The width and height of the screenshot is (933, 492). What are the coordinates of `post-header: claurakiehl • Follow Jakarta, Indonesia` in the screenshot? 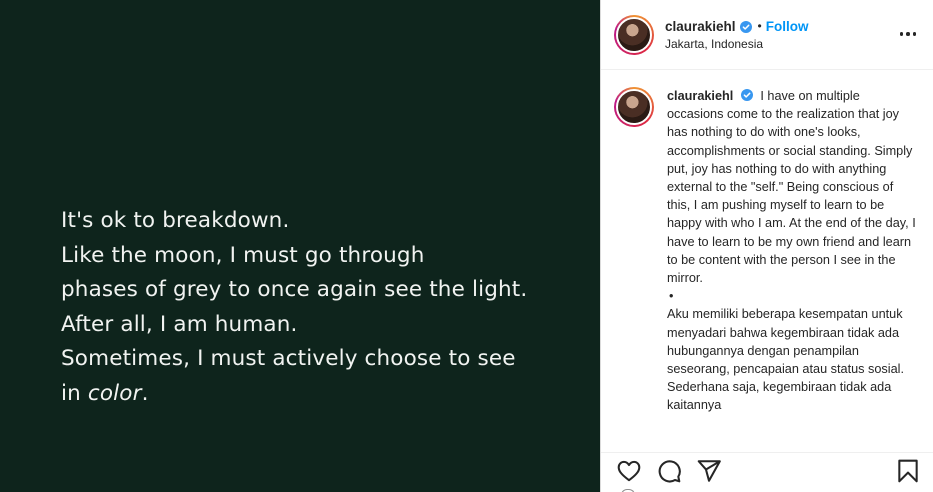 It's located at (767, 35).